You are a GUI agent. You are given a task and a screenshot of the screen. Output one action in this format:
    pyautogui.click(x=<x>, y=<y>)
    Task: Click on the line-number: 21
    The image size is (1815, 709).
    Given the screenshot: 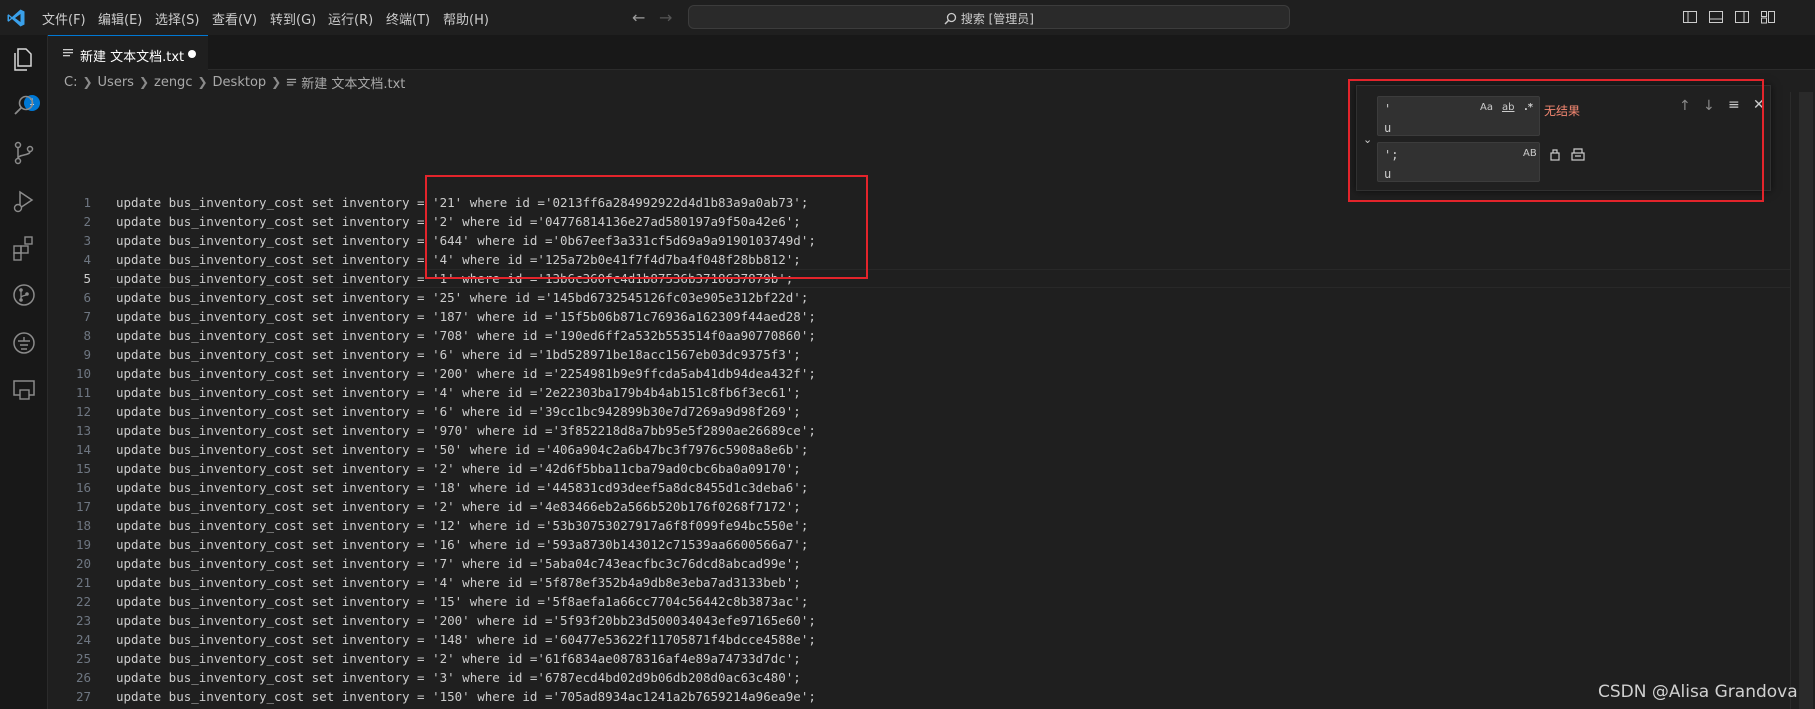 What is the action you would take?
    pyautogui.click(x=83, y=582)
    